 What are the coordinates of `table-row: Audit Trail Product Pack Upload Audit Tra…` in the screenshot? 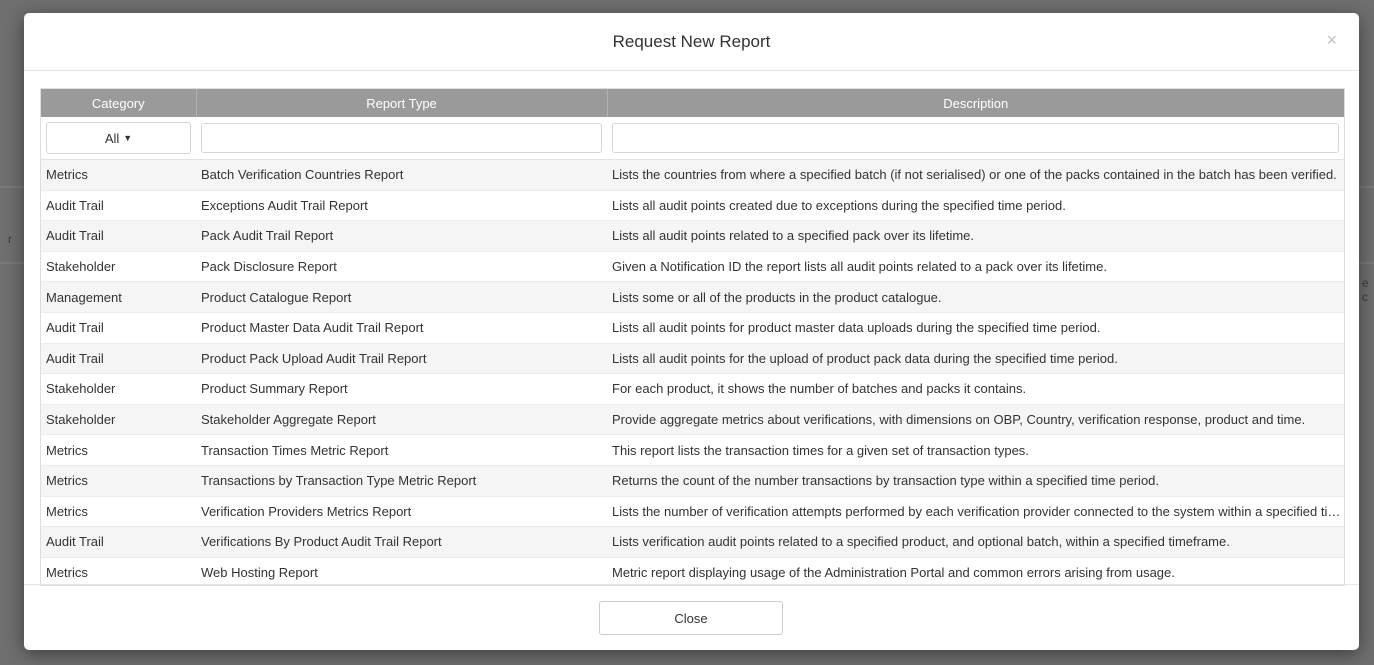 It's located at (692, 359).